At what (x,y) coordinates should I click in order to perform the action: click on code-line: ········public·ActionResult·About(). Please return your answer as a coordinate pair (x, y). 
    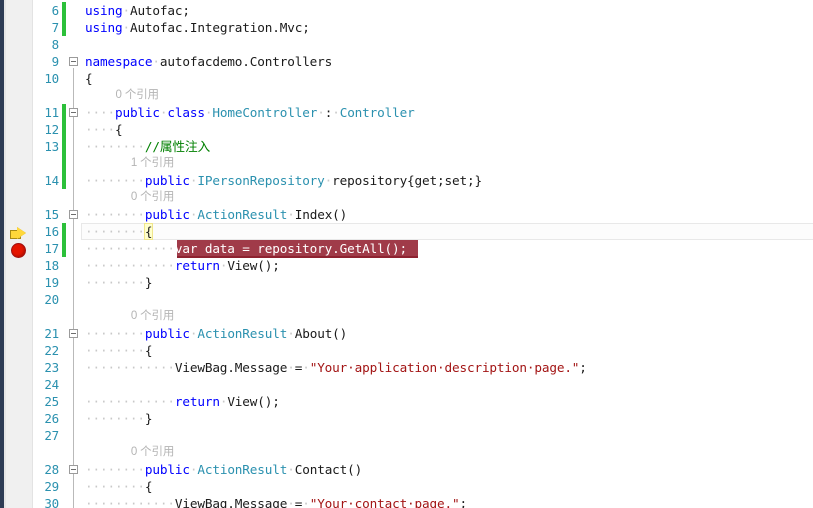
    Looking at the image, I should click on (216, 333).